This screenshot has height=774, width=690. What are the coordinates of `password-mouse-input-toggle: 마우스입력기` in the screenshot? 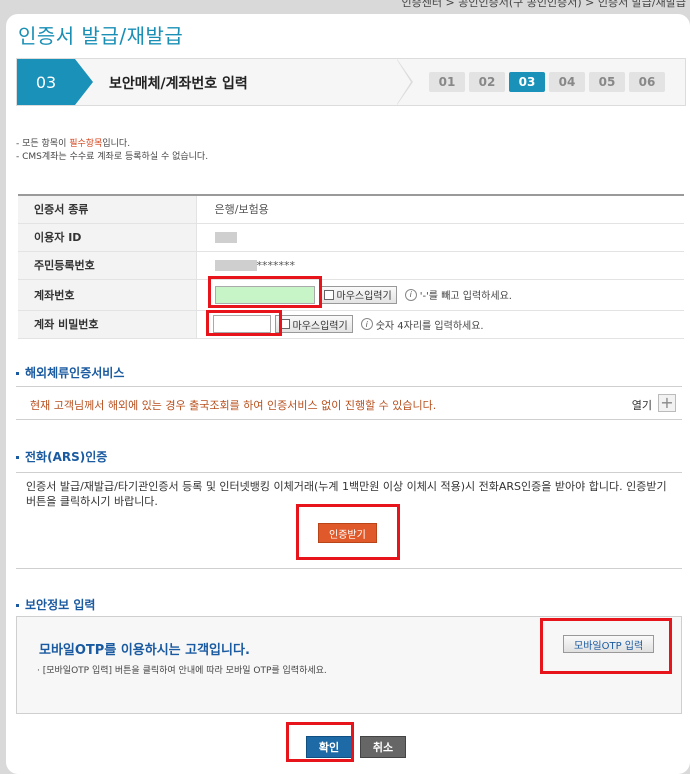 It's located at (313, 324).